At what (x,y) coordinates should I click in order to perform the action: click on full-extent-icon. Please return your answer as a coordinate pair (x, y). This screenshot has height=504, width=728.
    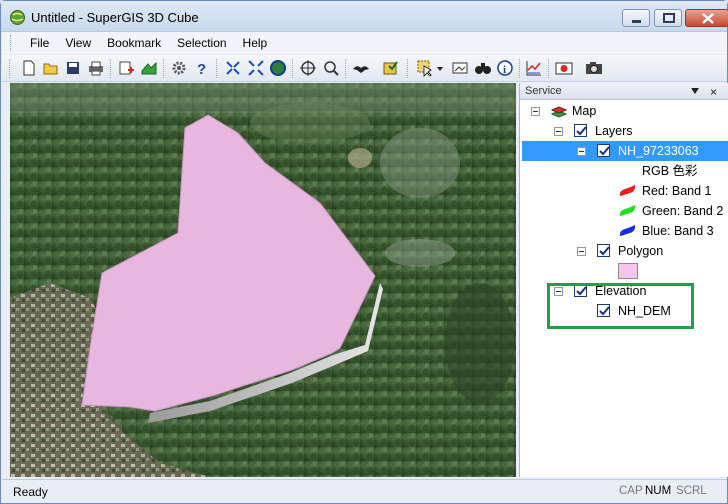
    Looking at the image, I should click on (278, 68).